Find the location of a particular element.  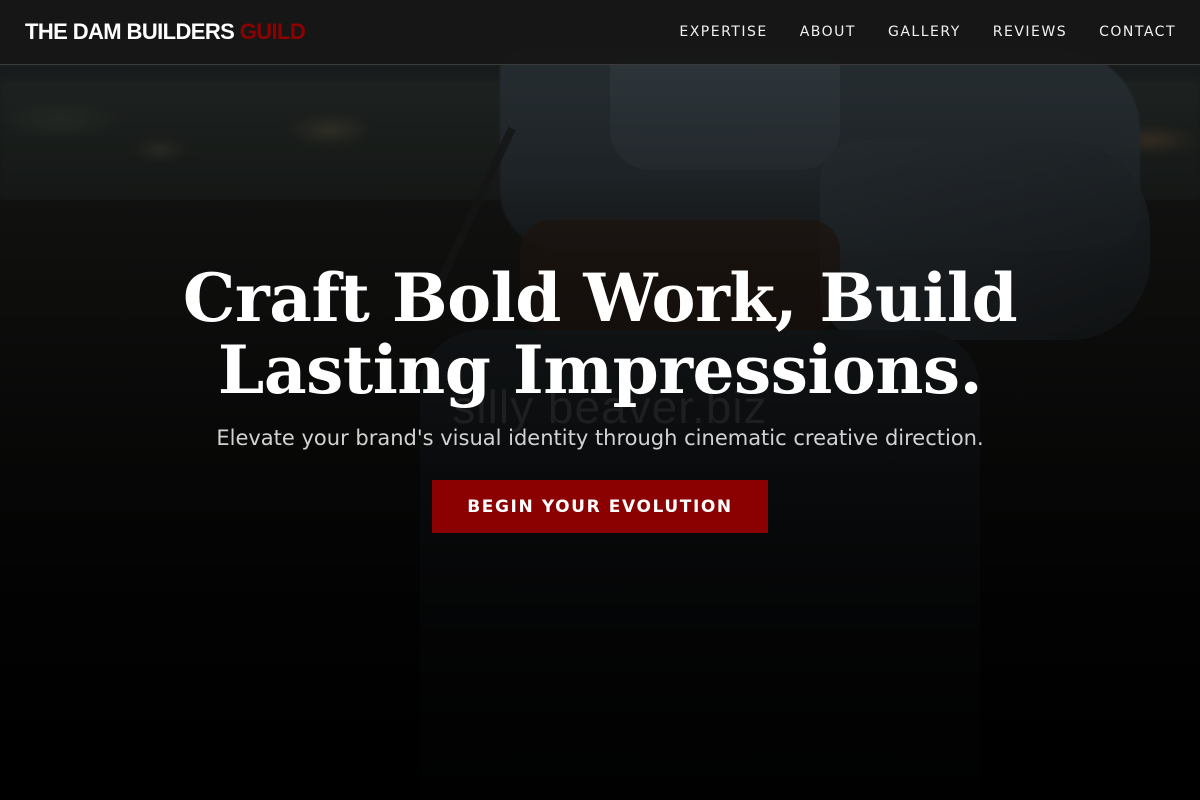

nav-link-contact: CONTACT is located at coordinates (1137, 32).